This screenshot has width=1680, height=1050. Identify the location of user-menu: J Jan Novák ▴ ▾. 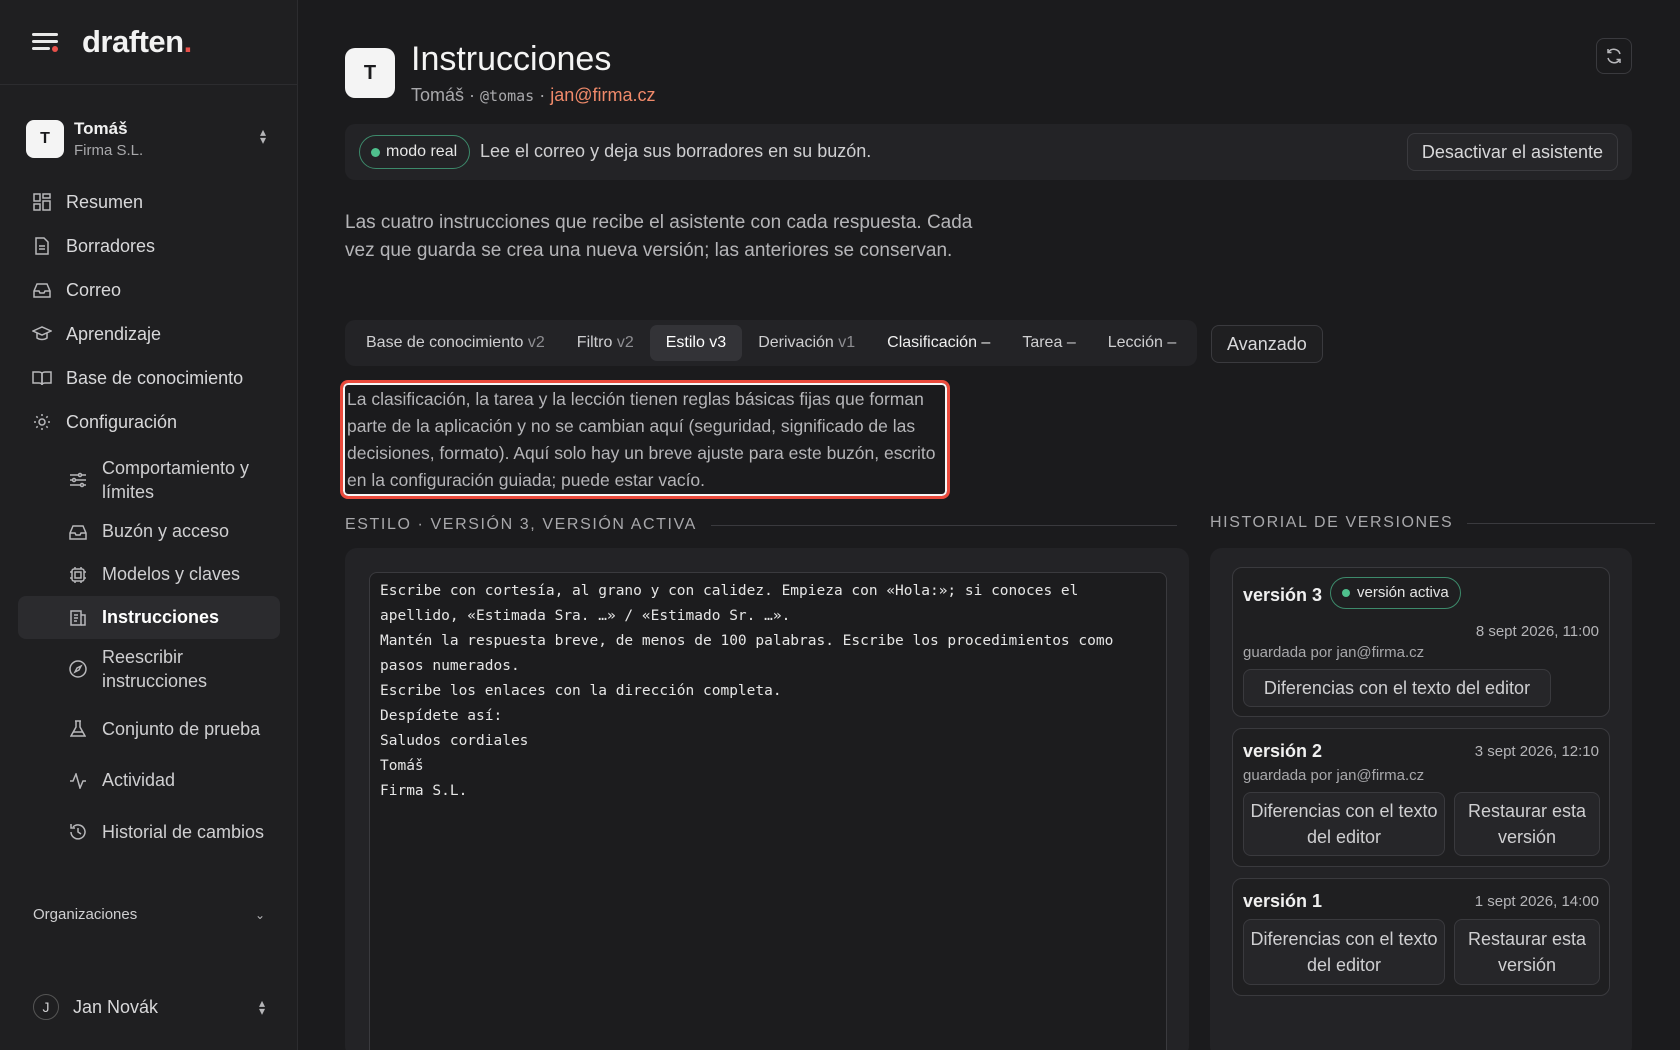
(149, 1007).